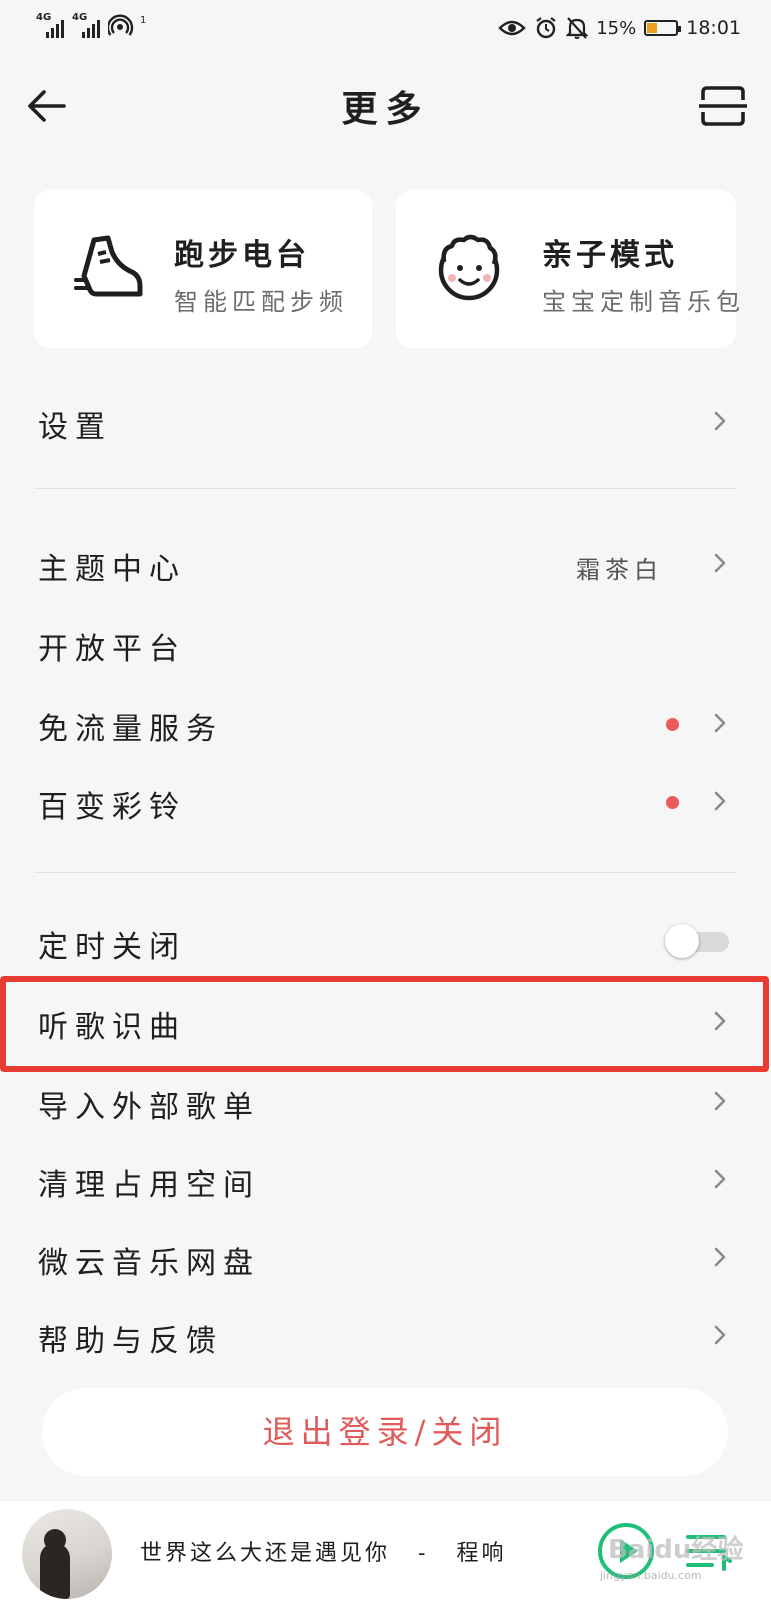  What do you see at coordinates (676, 1550) in the screenshot?
I see `watermark-logo: Baidu经验` at bounding box center [676, 1550].